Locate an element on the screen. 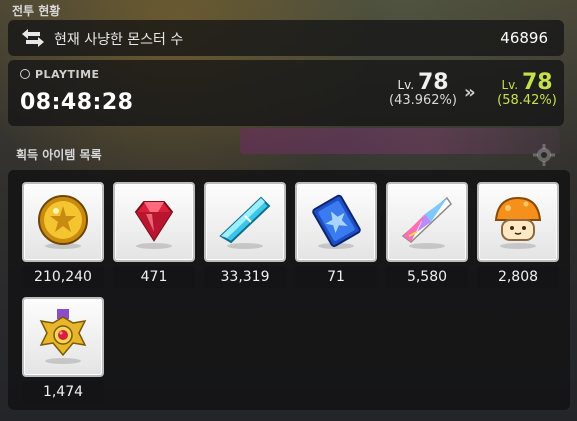 The width and height of the screenshot is (577, 421). item-slot: 5,580 is located at coordinates (427, 235).